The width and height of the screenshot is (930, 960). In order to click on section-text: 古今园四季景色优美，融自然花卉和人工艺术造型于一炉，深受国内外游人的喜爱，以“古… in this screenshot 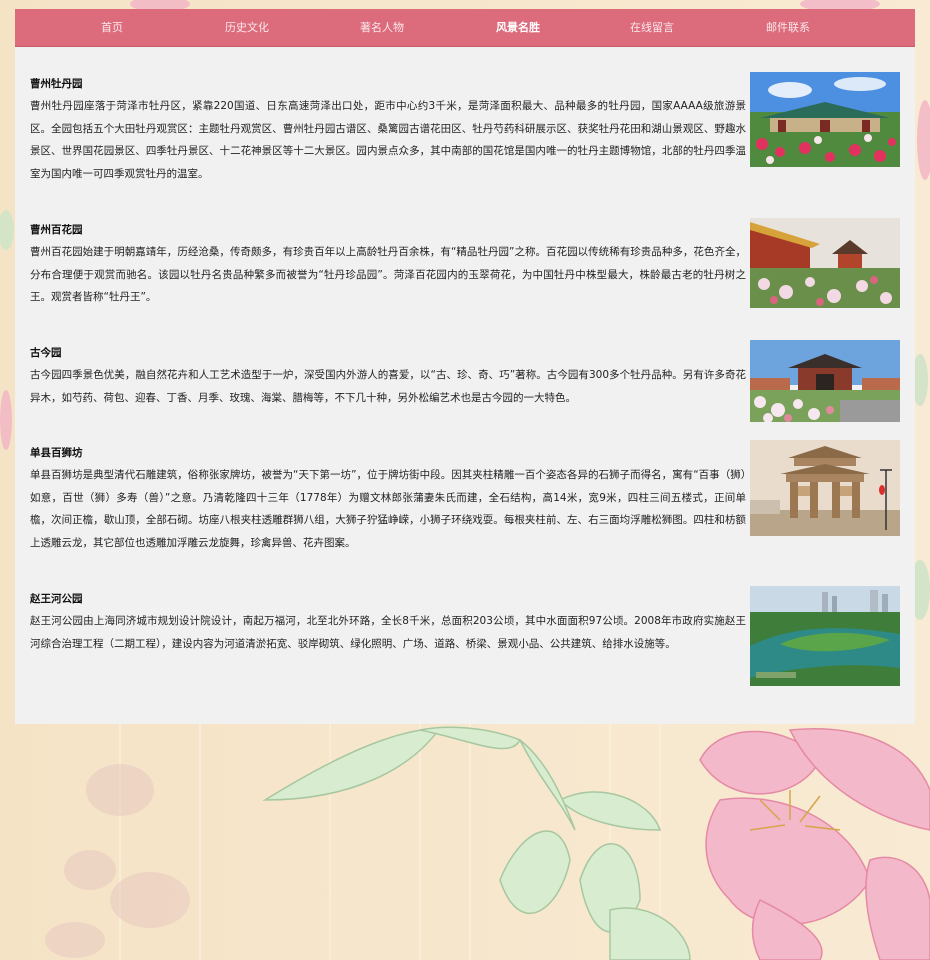, I will do `click(388, 386)`.